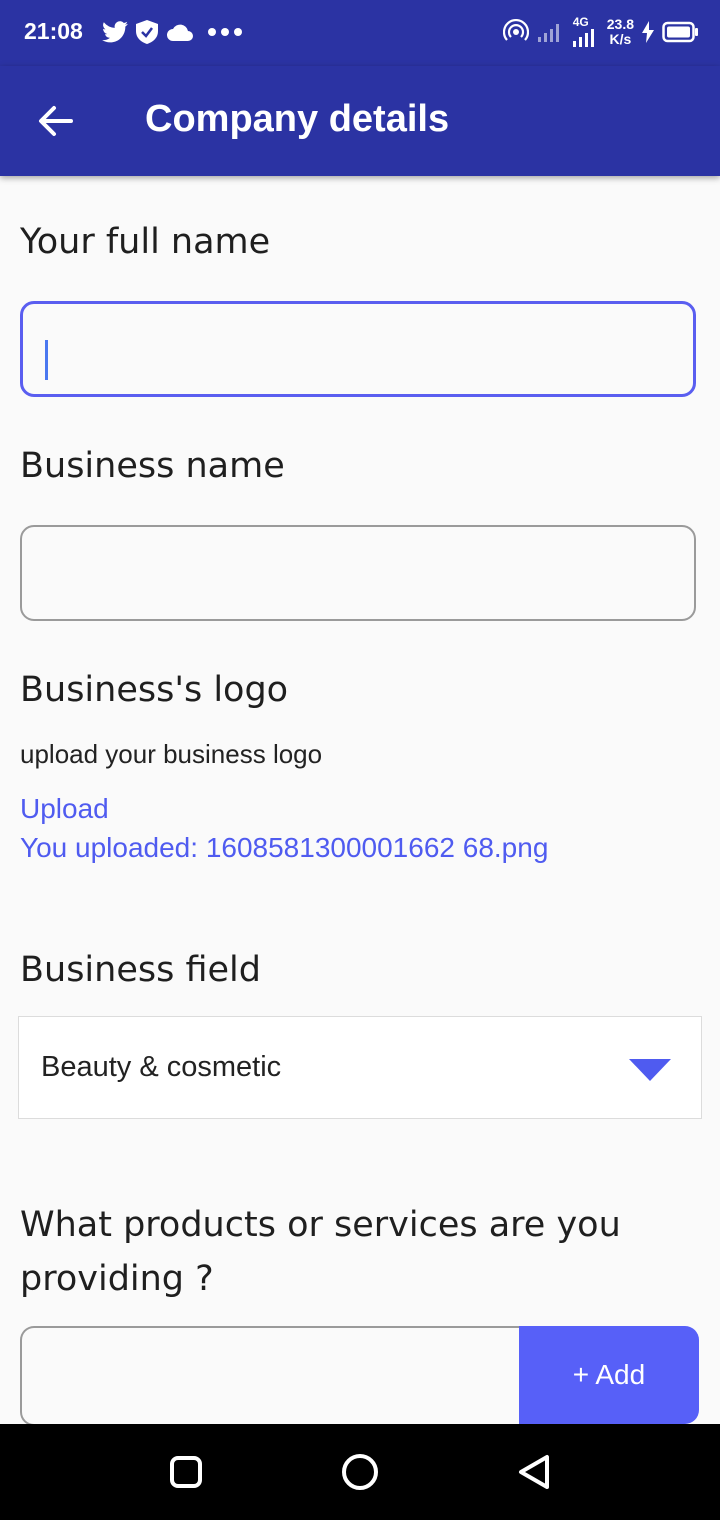 The width and height of the screenshot is (720, 1520). What do you see at coordinates (360, 33) in the screenshot?
I see `status-bar: 21:08 4G 23.8 K/s` at bounding box center [360, 33].